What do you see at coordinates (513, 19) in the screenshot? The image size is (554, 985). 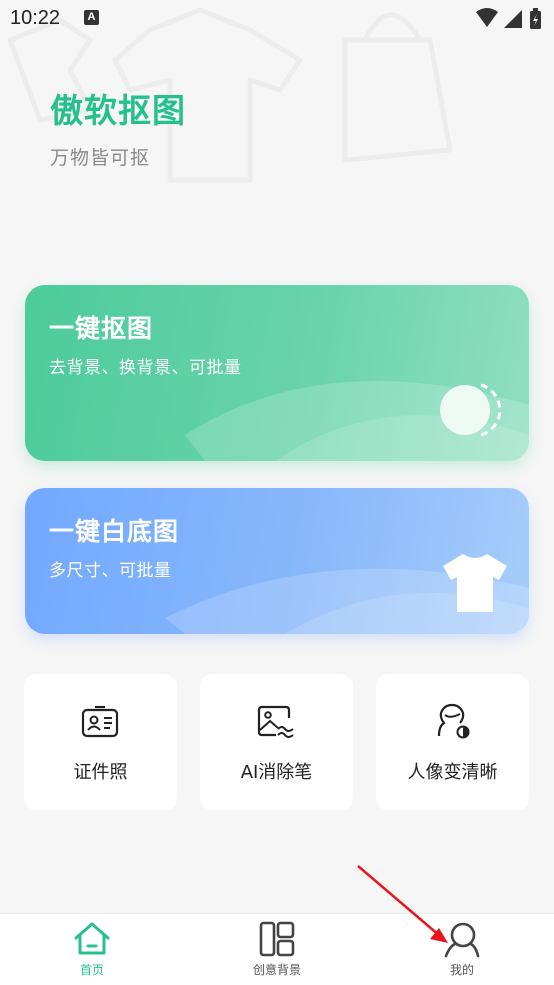 I see `signal-icon` at bounding box center [513, 19].